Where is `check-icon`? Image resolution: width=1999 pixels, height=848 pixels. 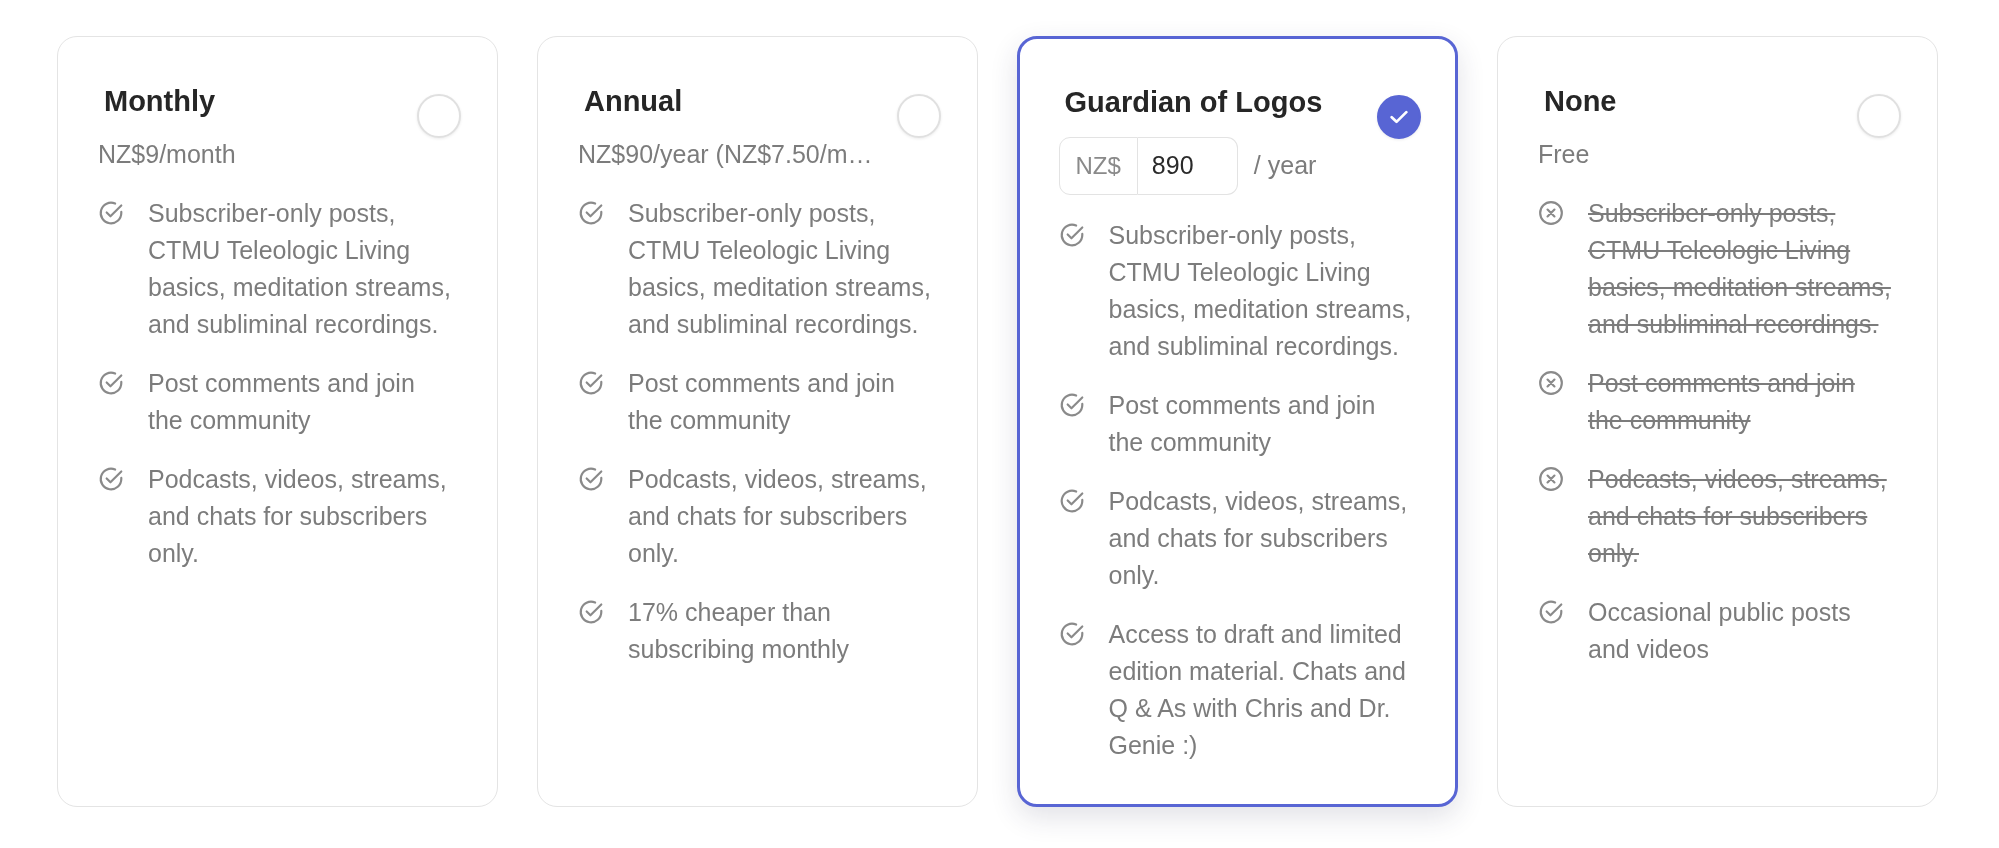
check-icon is located at coordinates (1398, 116).